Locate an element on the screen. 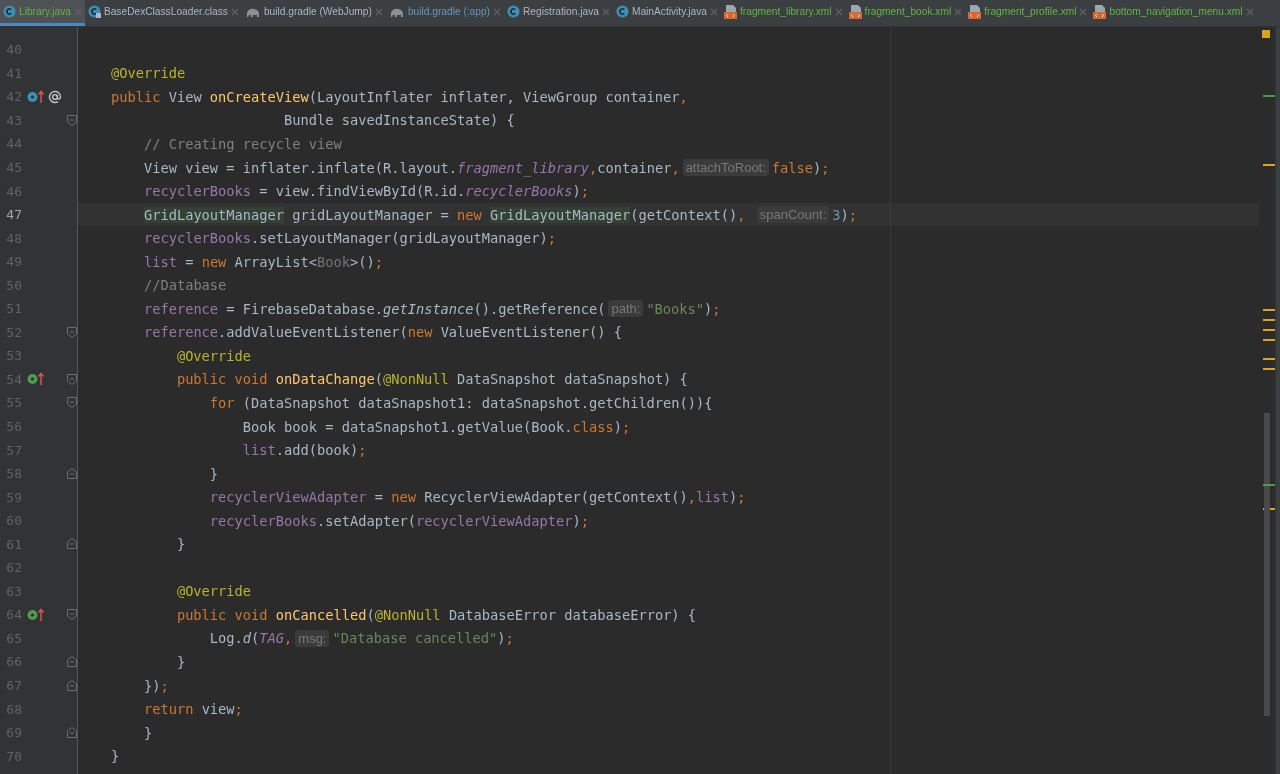  overrides-method-icon is located at coordinates (36, 96).